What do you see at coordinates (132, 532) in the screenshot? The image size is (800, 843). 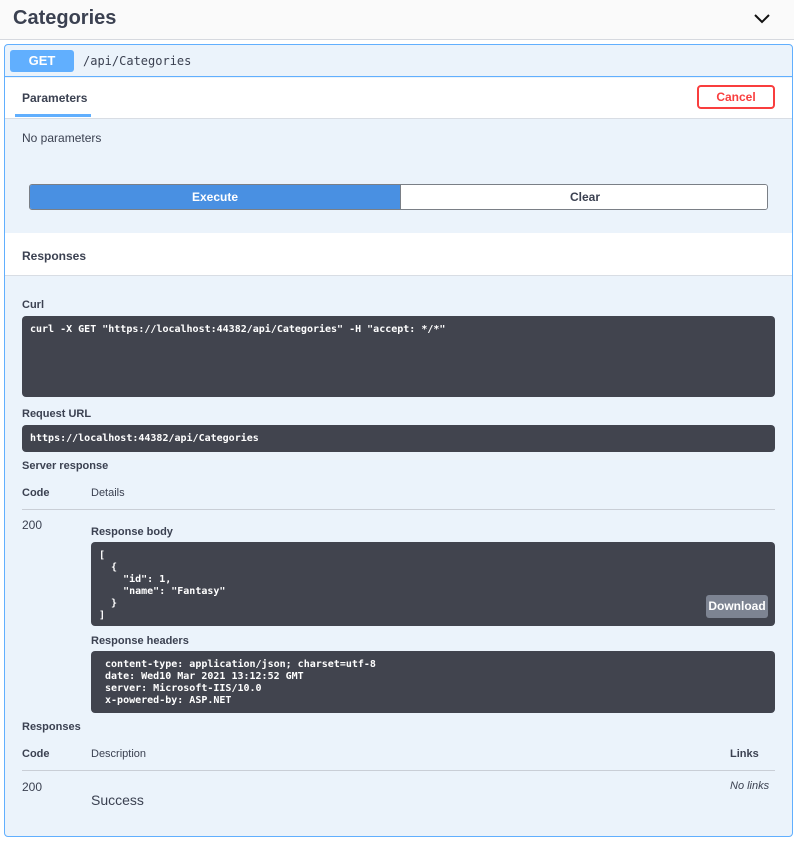 I see `response-body-label: Response body` at bounding box center [132, 532].